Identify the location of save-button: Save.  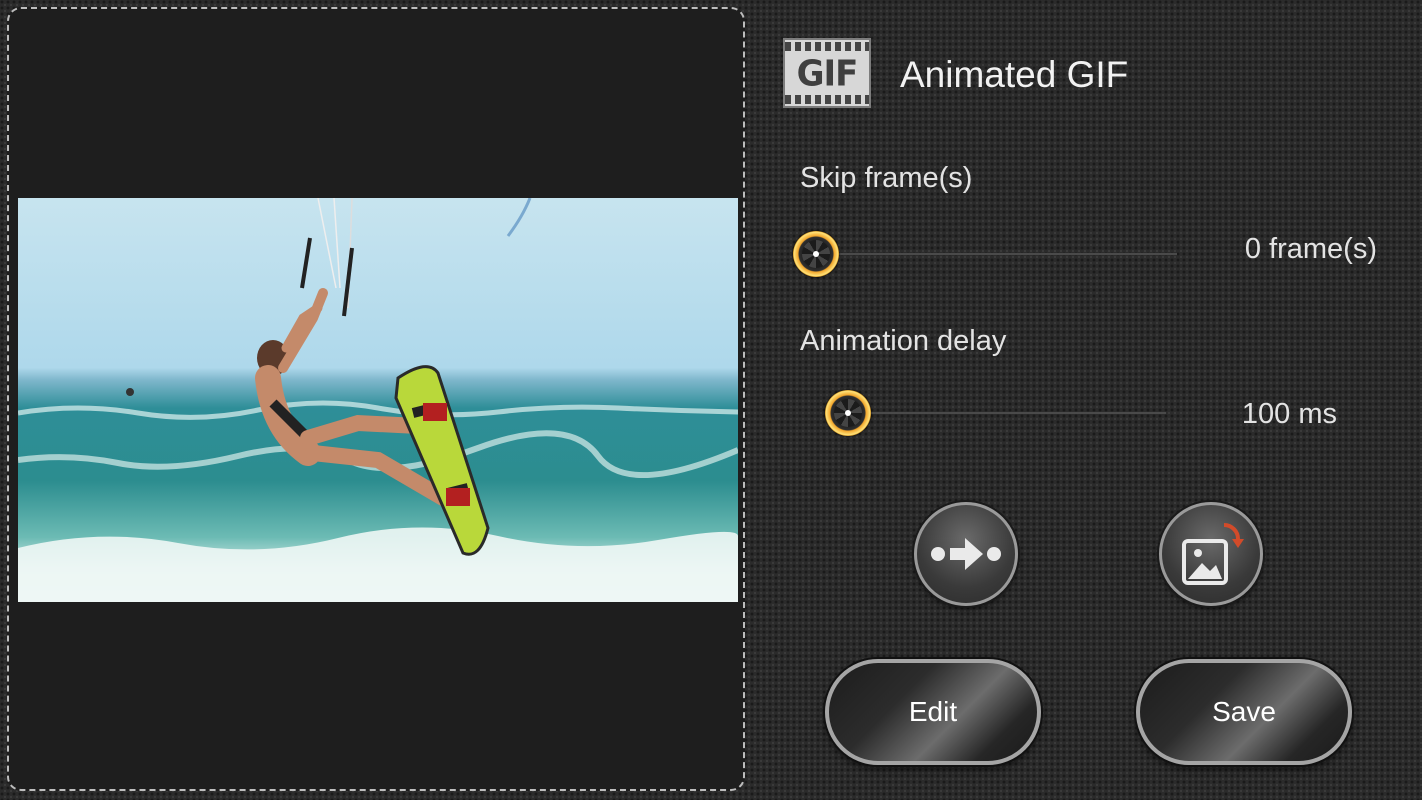
(1244, 712).